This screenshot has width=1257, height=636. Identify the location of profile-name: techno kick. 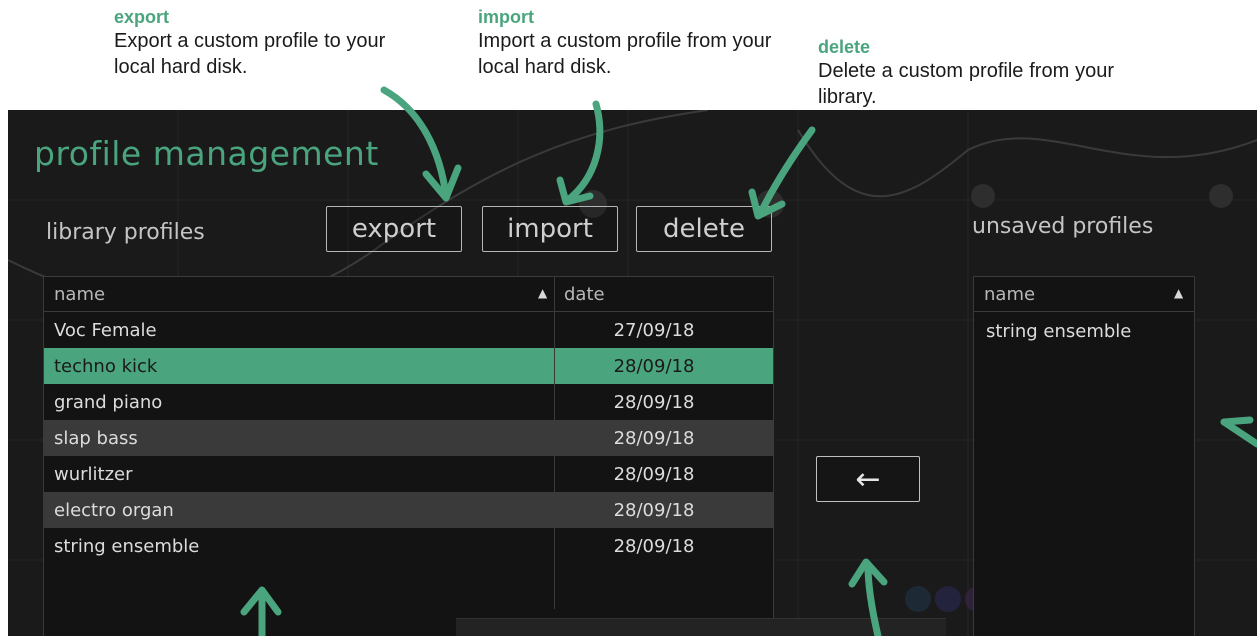
(106, 366).